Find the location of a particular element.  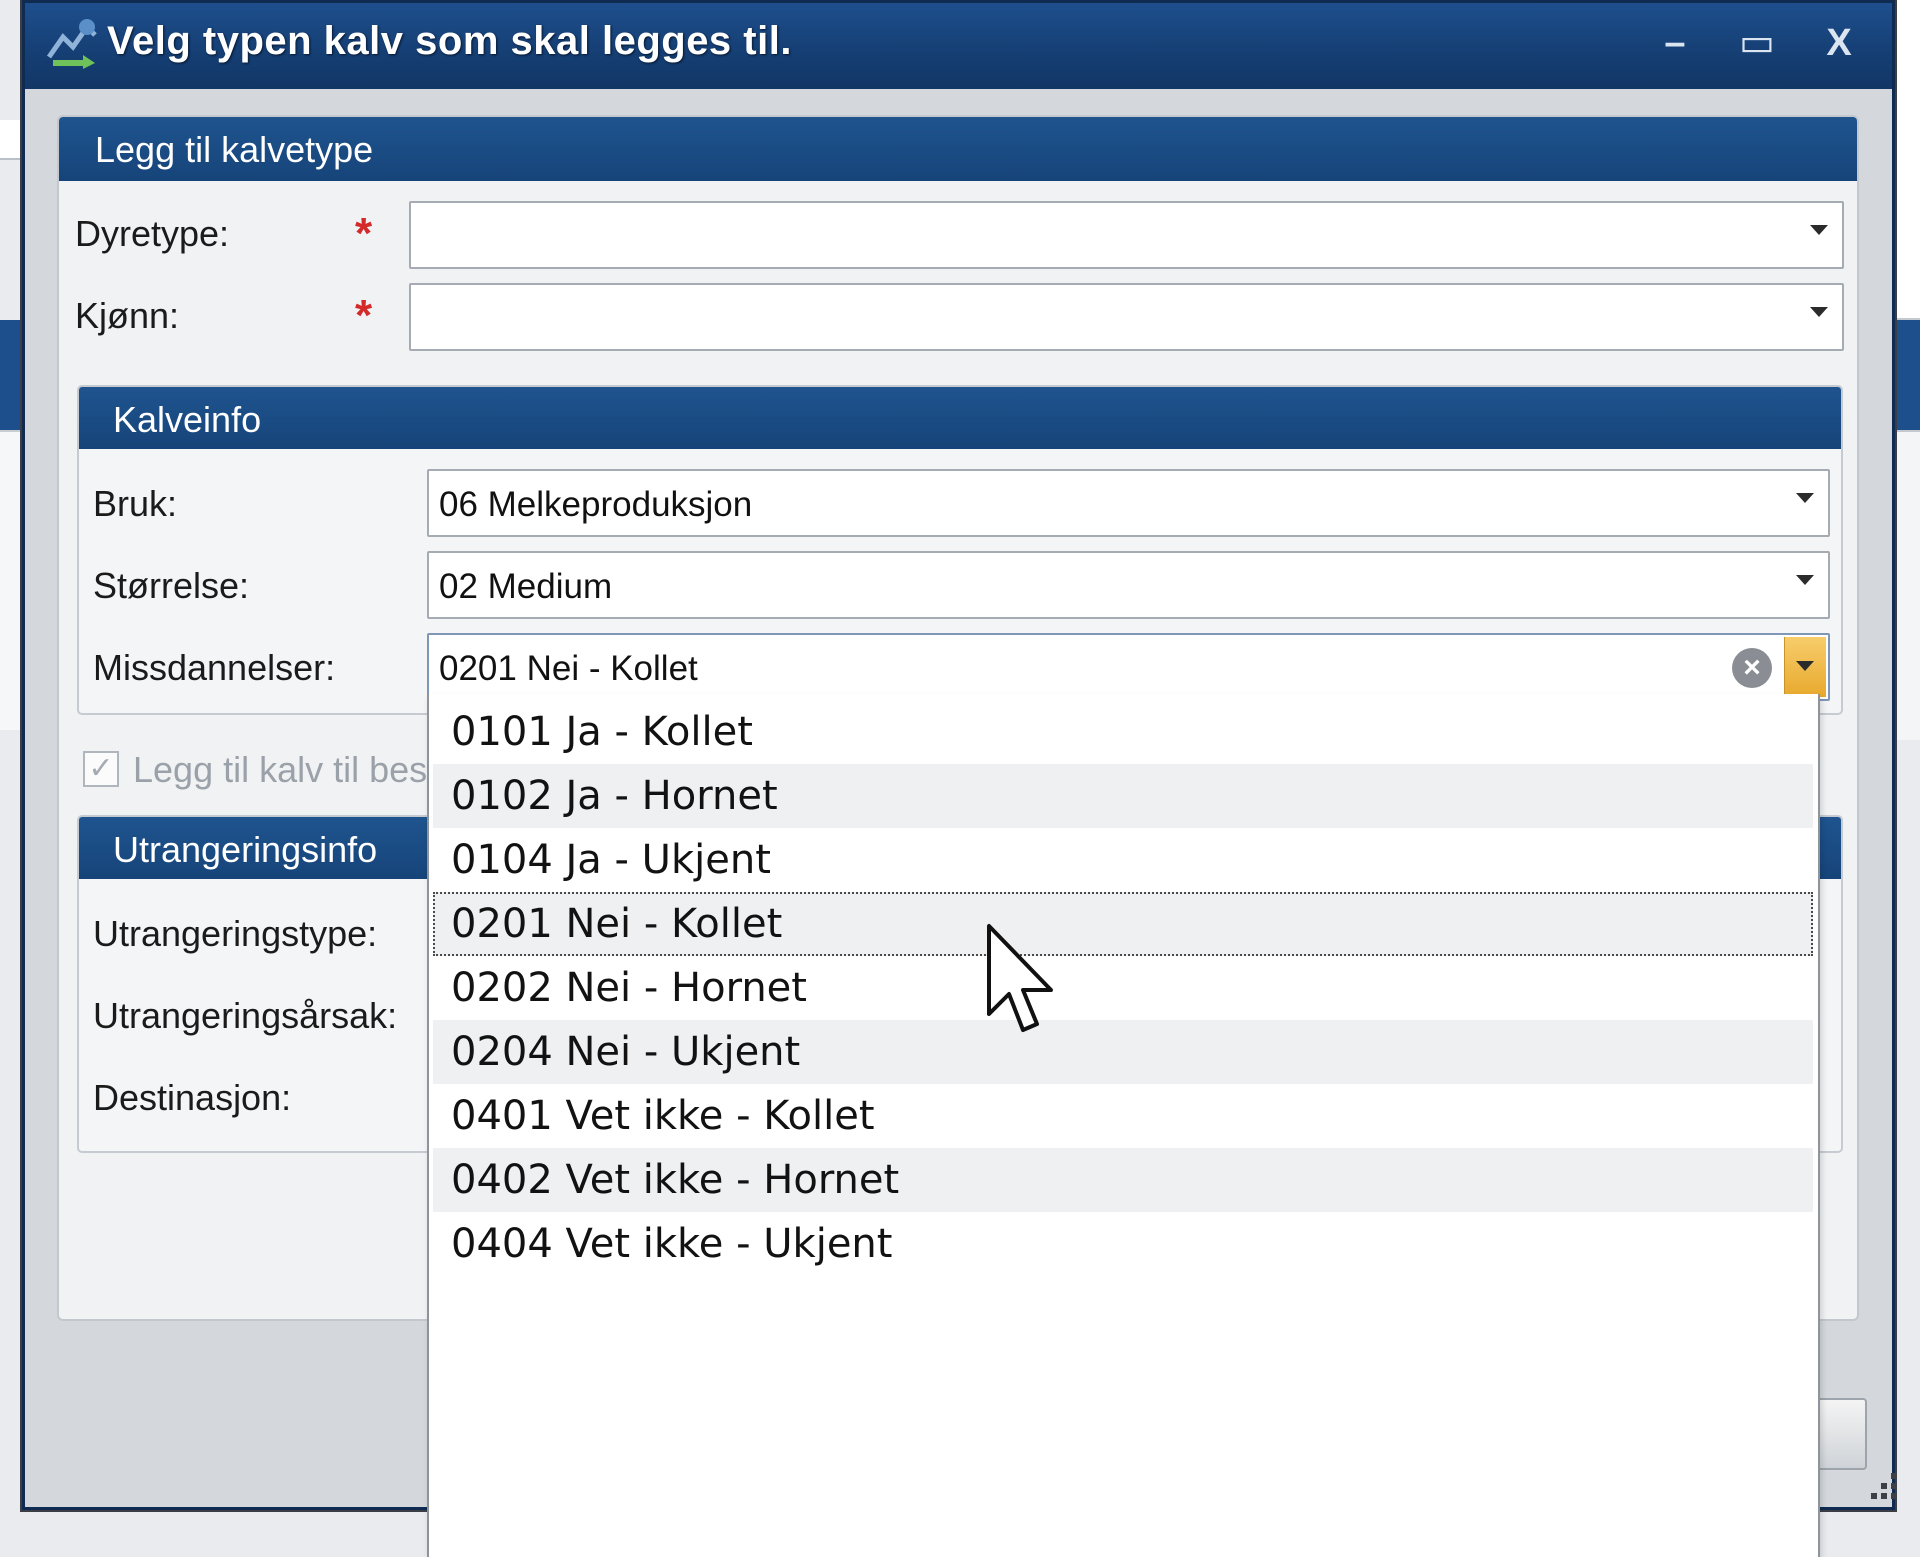

utrangering-title: Utrangeringsinfo is located at coordinates (245, 849).